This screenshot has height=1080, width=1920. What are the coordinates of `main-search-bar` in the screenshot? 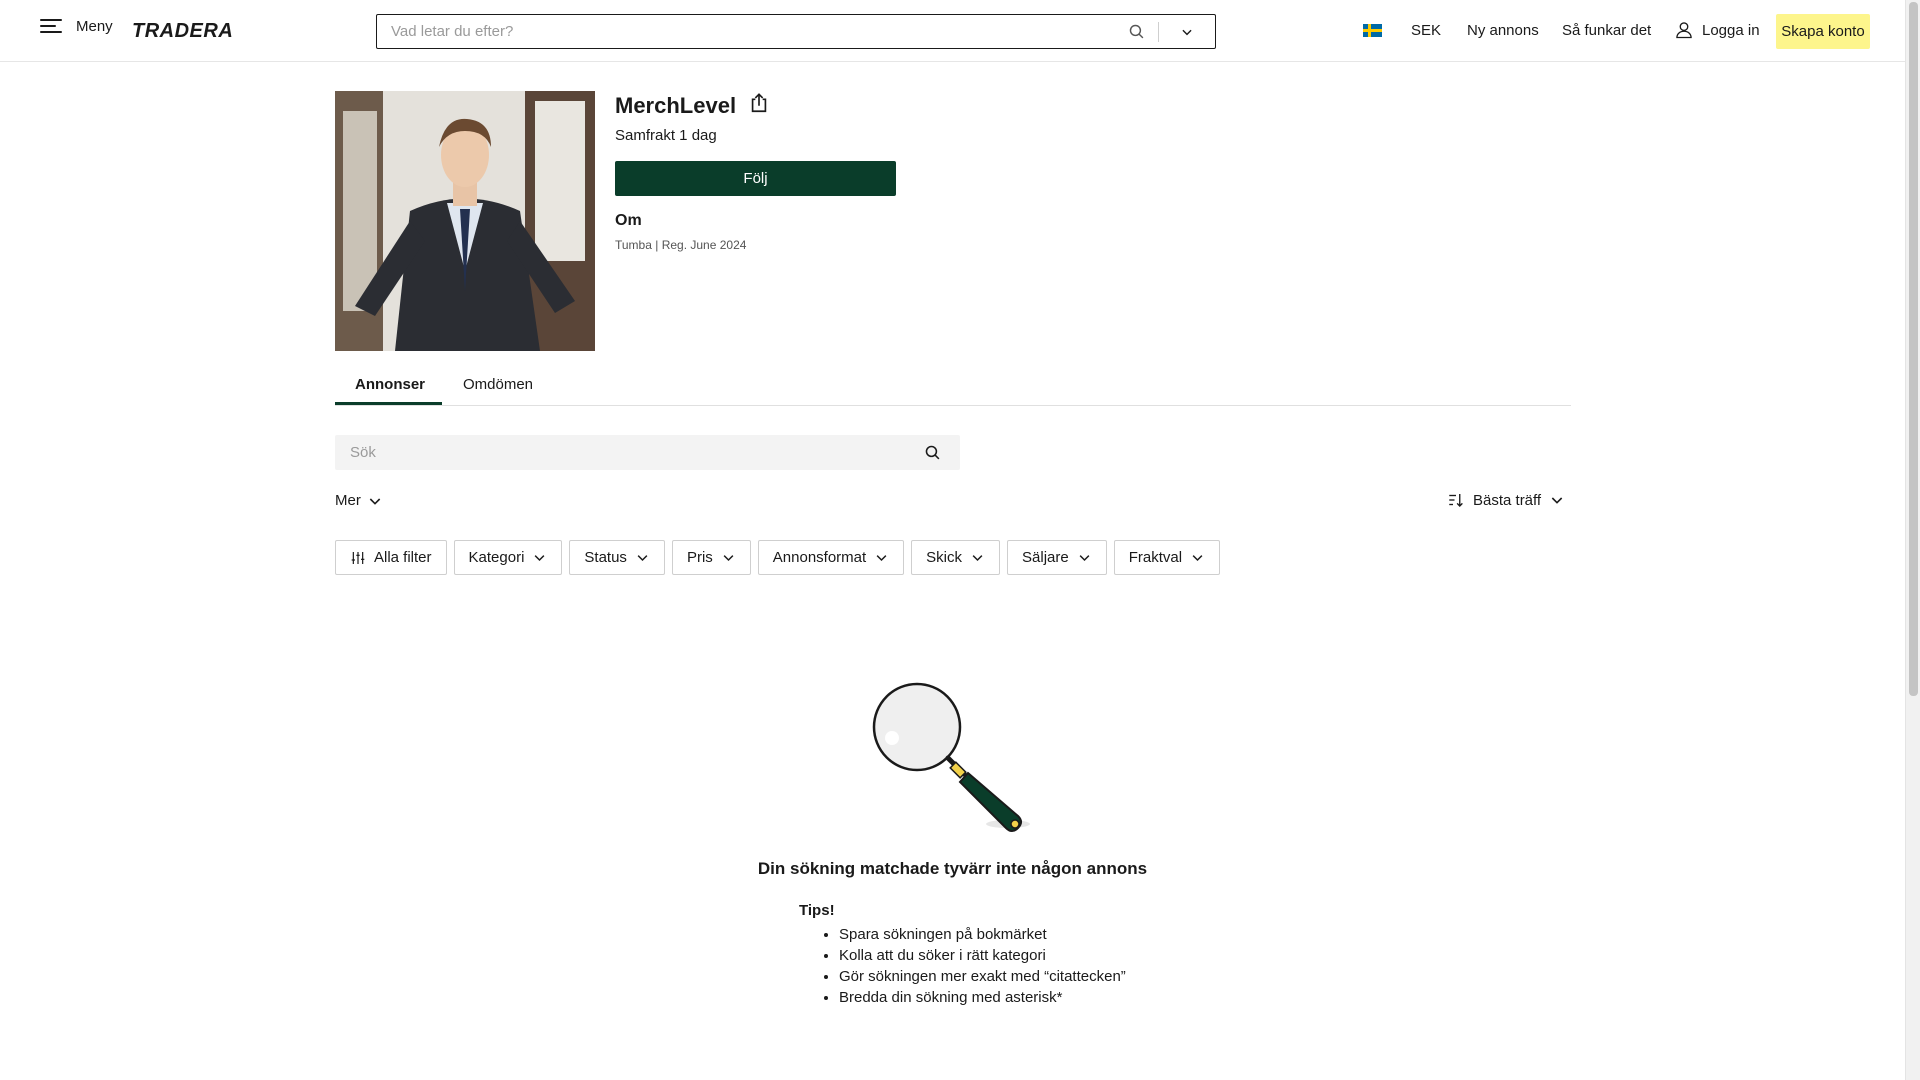 It's located at (796, 31).